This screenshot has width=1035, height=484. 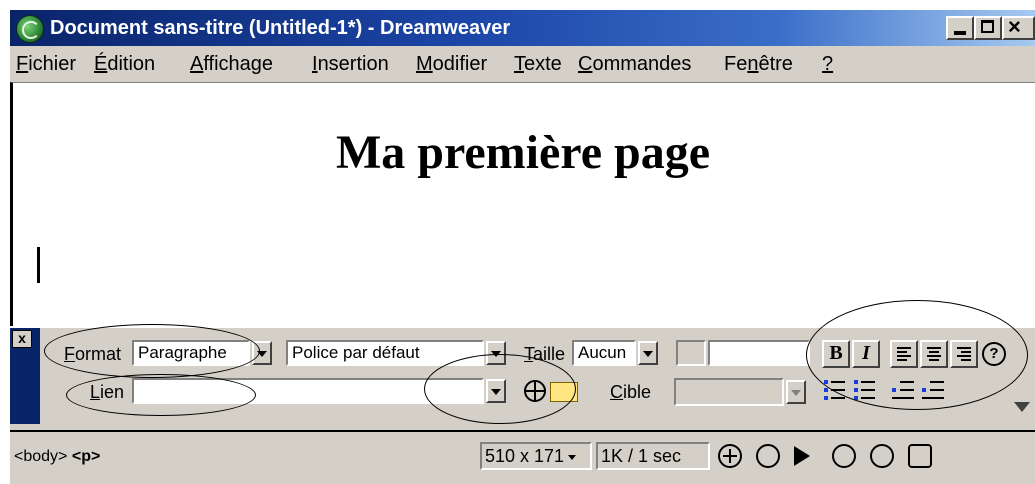 What do you see at coordinates (844, 456) in the screenshot?
I see `timeline-icon` at bounding box center [844, 456].